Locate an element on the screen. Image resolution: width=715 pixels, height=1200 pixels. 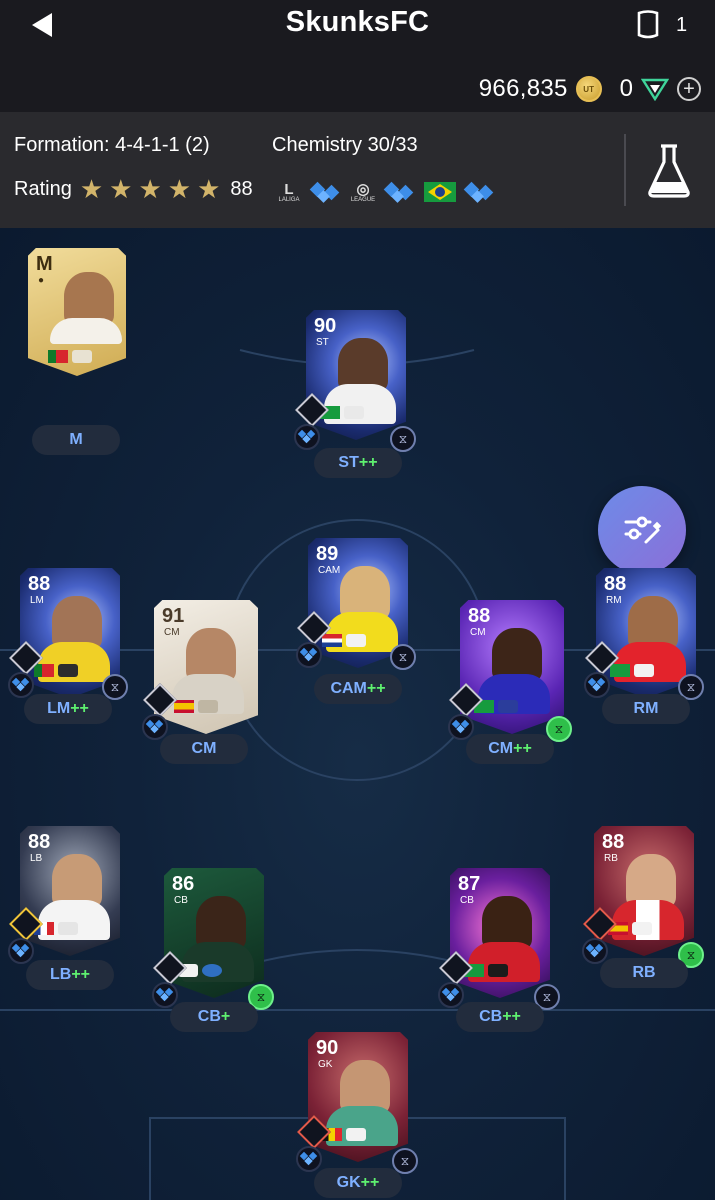
card-position: LB is located at coordinates (36, 858).